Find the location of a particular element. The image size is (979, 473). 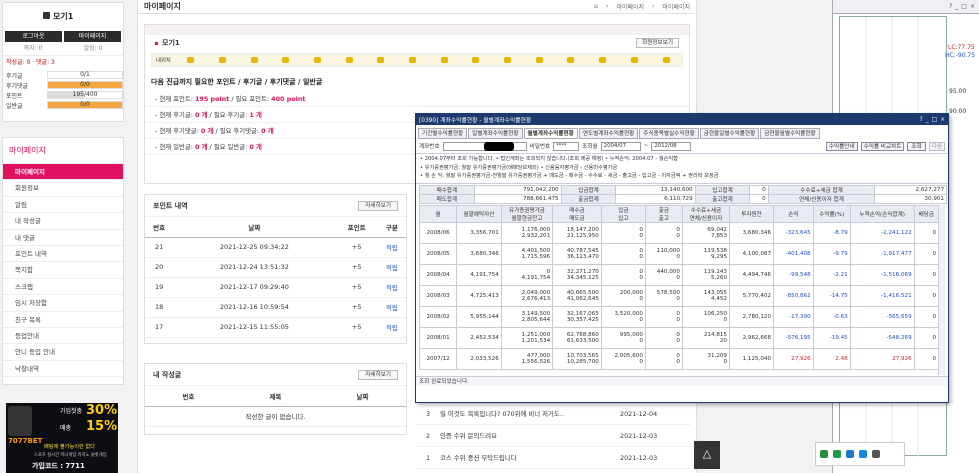

window-minimize-icon: _ is located at coordinates (927, 120).